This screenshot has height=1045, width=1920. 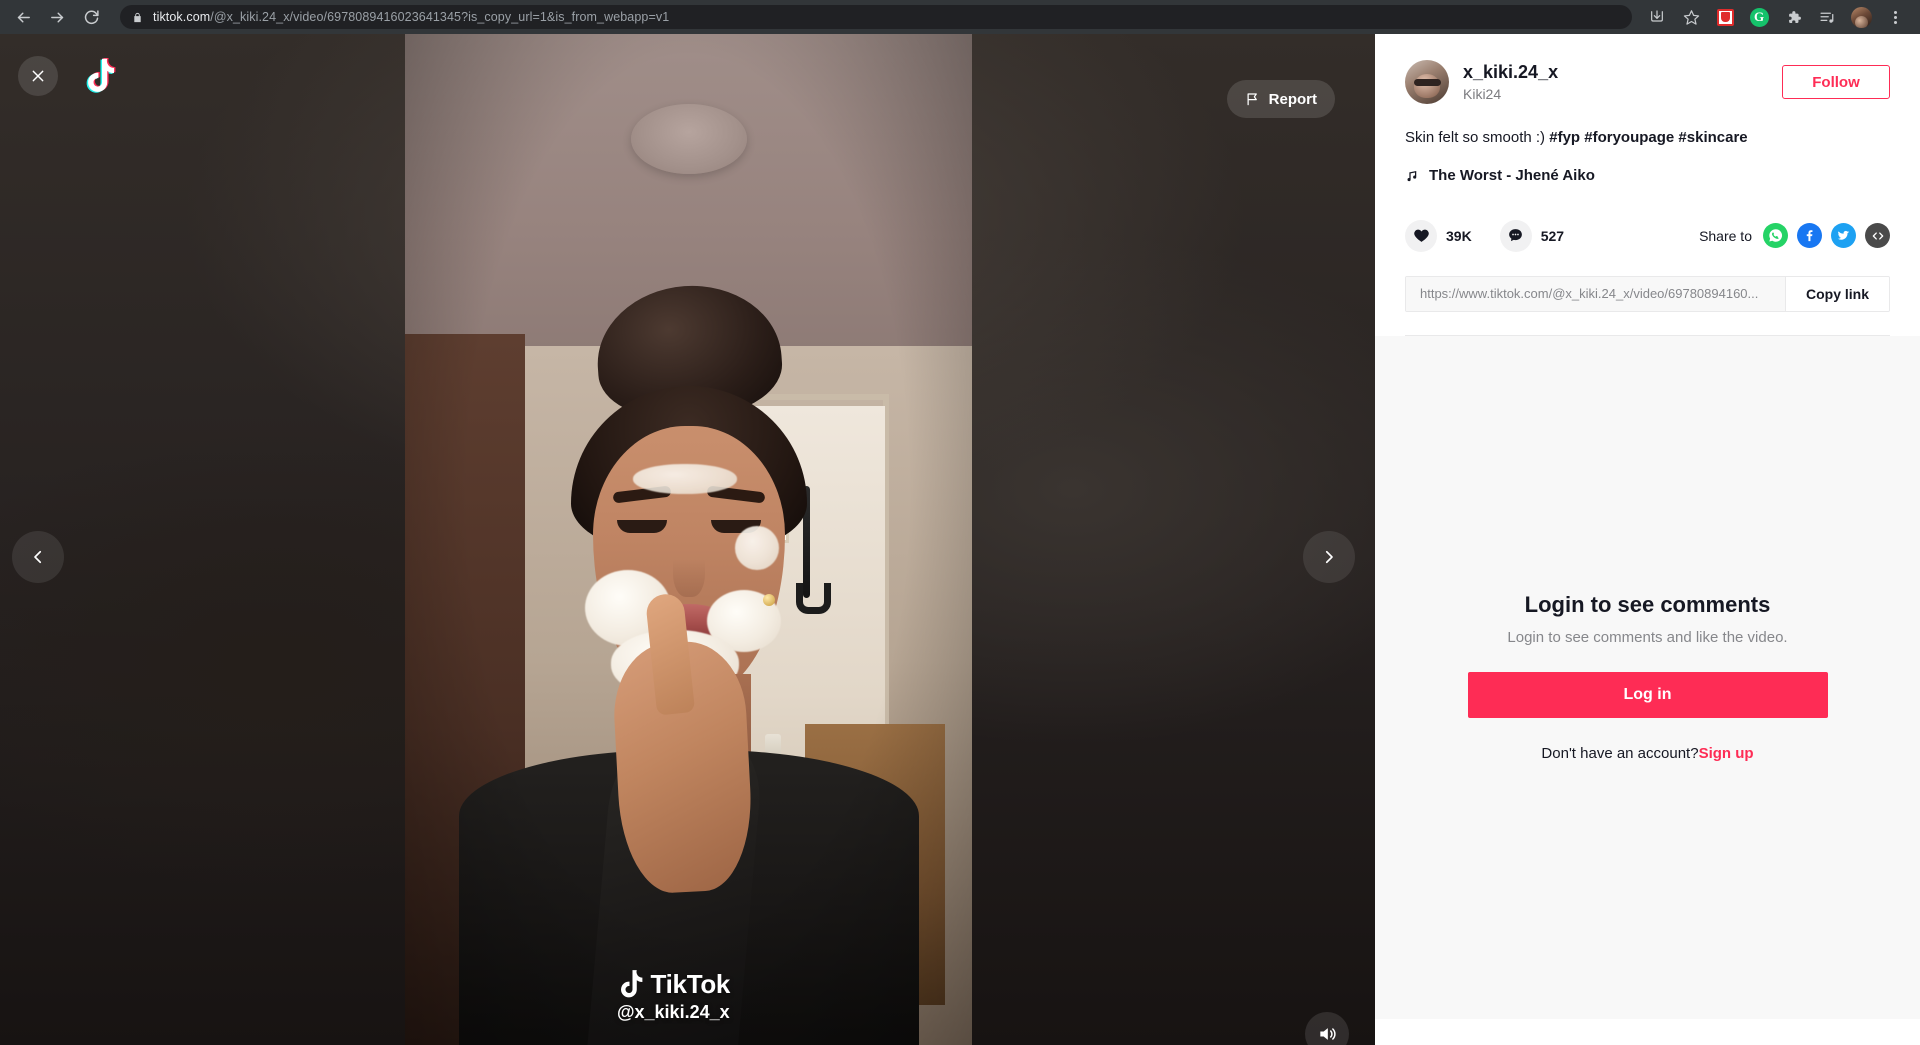 What do you see at coordinates (1775, 236) in the screenshot?
I see `whatsapp-share-icon` at bounding box center [1775, 236].